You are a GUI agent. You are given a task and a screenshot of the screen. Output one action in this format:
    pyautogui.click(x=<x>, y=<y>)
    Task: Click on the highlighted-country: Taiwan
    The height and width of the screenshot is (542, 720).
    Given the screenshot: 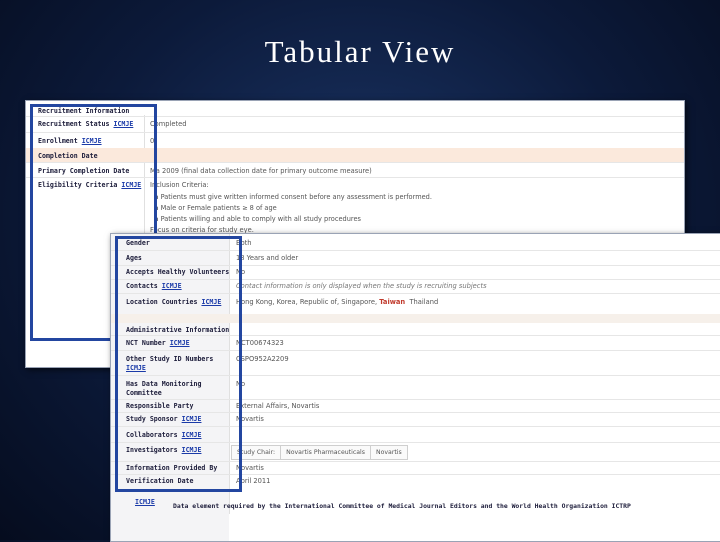 What is the action you would take?
    pyautogui.click(x=392, y=302)
    